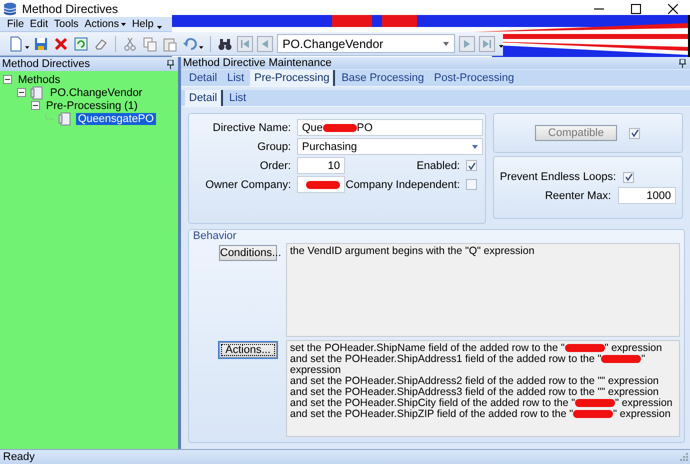 The image size is (690, 464). What do you see at coordinates (673, 9) in the screenshot?
I see `close-icon` at bounding box center [673, 9].